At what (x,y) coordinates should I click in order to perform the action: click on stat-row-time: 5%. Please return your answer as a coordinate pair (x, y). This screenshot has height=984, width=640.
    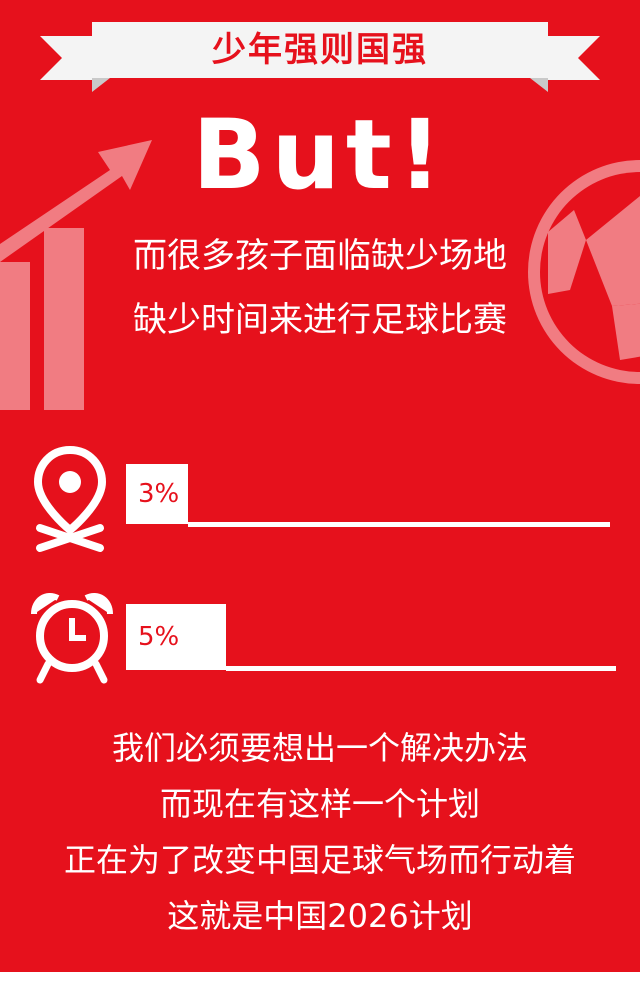
    Looking at the image, I should click on (320, 645).